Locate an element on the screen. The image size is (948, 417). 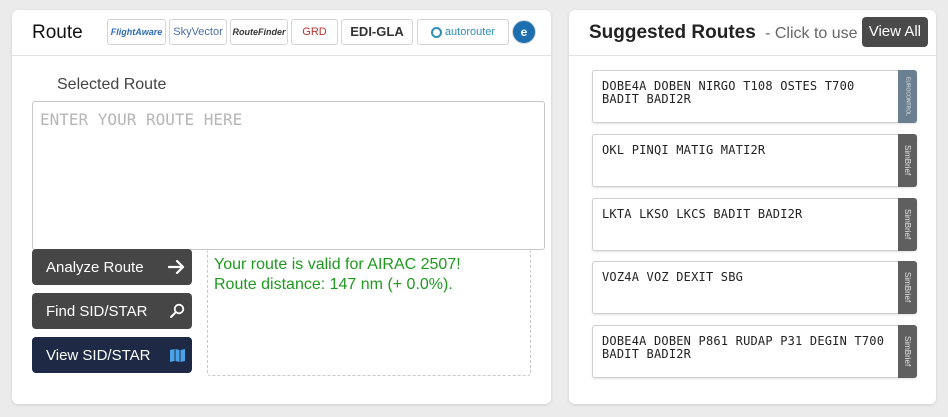
provider-skyvector: SkyVector is located at coordinates (198, 32).